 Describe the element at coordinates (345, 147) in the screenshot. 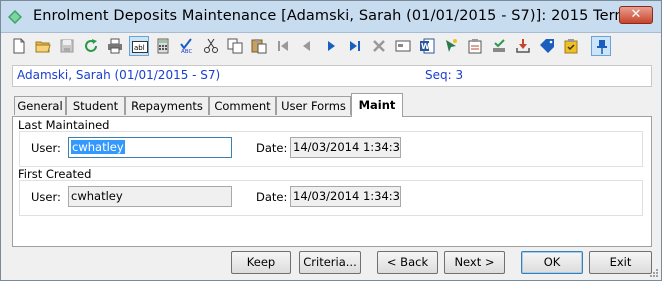

I see `last-maintained-date-field: 14/03/2014 1:34:33 P` at that location.